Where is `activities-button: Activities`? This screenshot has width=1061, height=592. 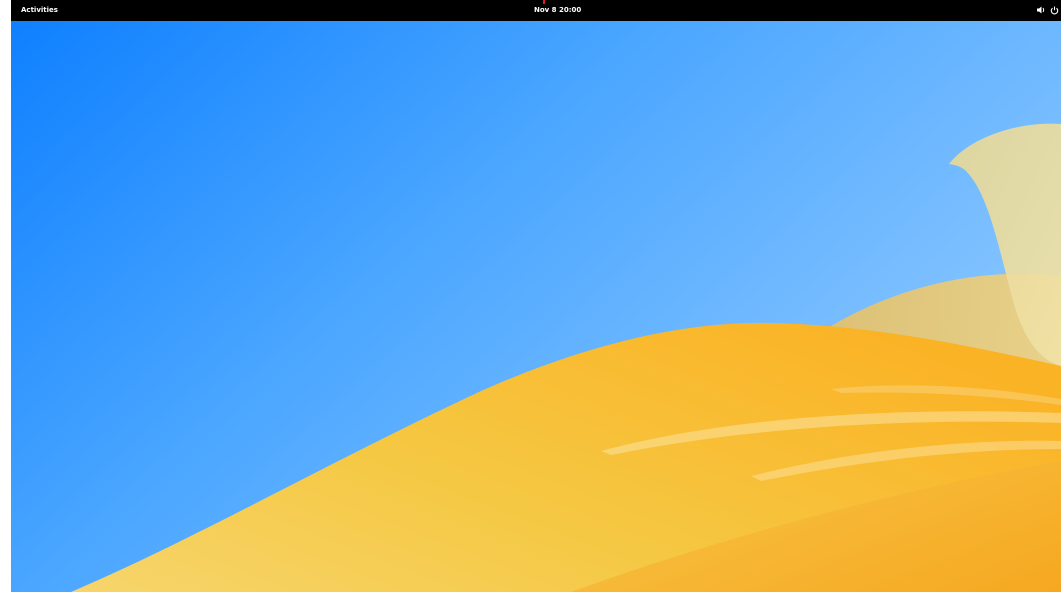
activities-button: Activities is located at coordinates (39, 10).